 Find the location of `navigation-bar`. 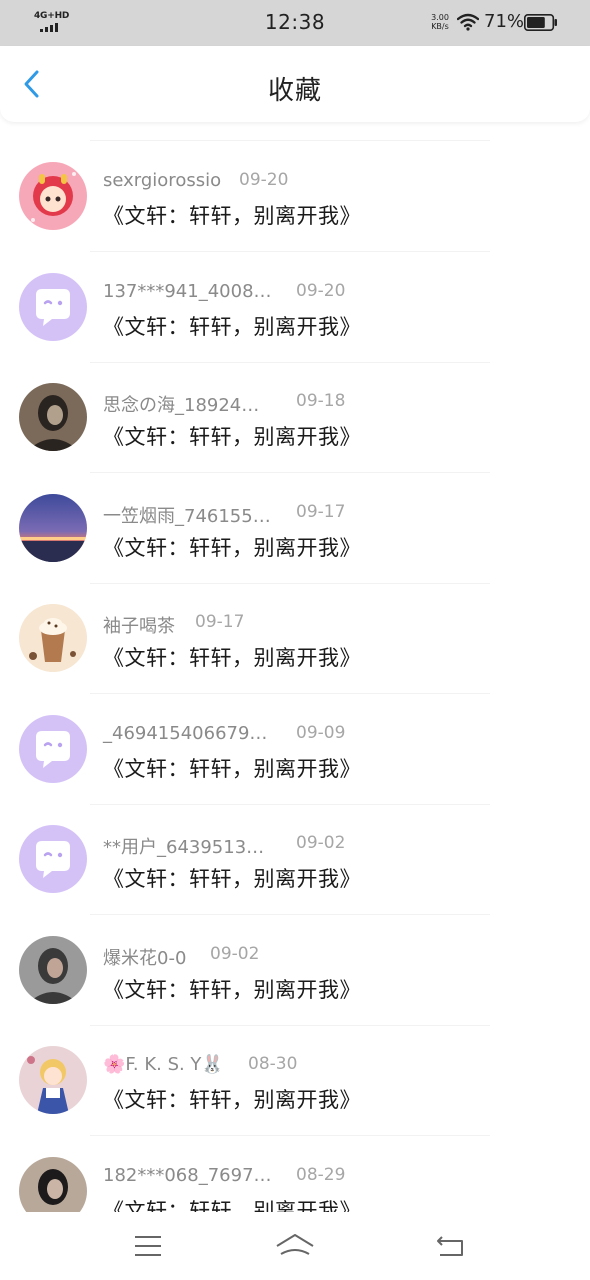

navigation-bar is located at coordinates (295, 1246).